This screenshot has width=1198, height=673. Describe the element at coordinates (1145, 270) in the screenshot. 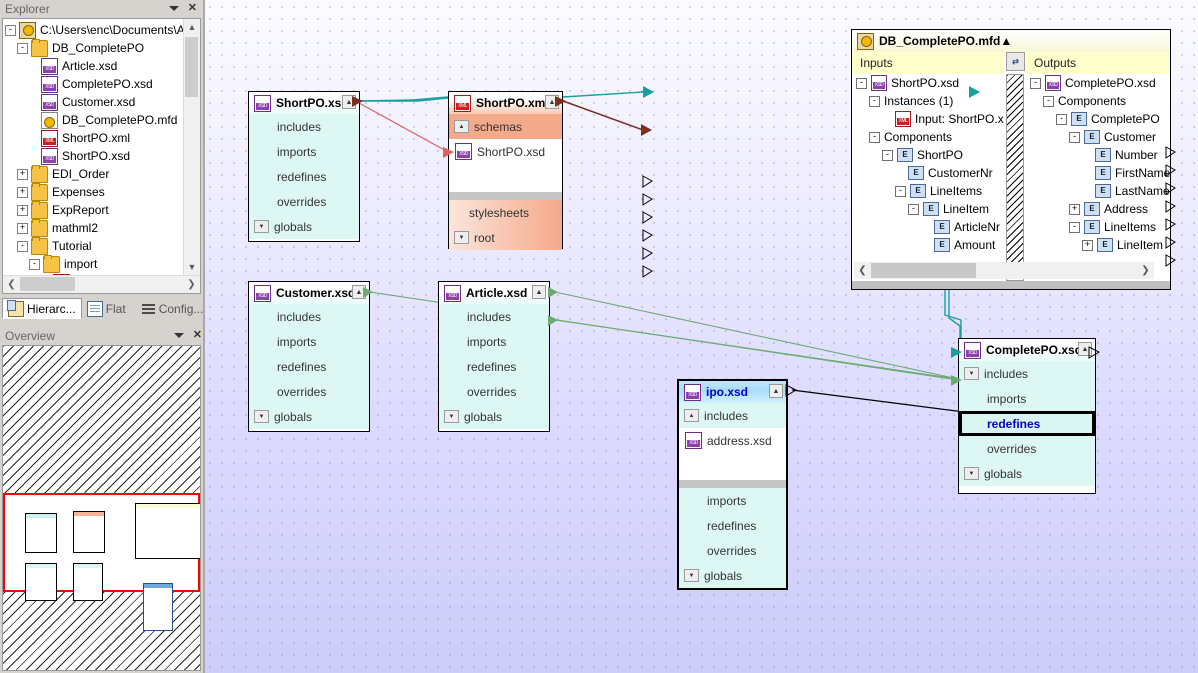

I see `chevron-right-icon: ❯` at that location.